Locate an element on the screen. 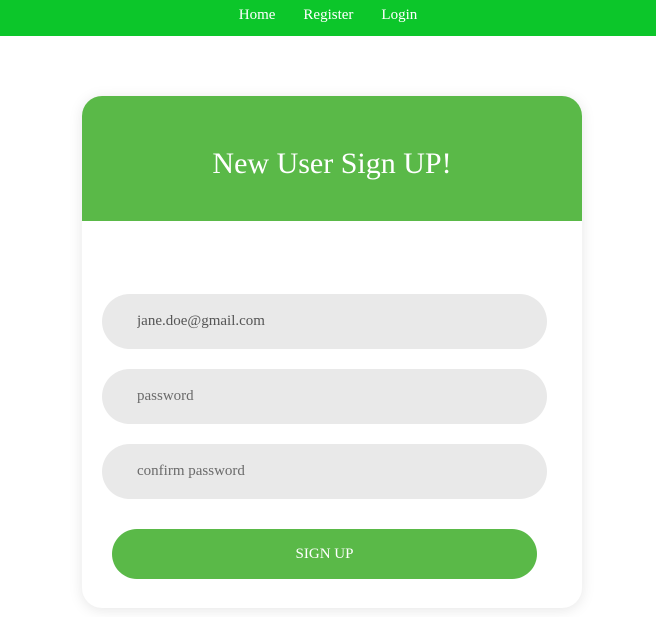 Image resolution: width=656 pixels, height=617 pixels. email-field is located at coordinates (324, 321).